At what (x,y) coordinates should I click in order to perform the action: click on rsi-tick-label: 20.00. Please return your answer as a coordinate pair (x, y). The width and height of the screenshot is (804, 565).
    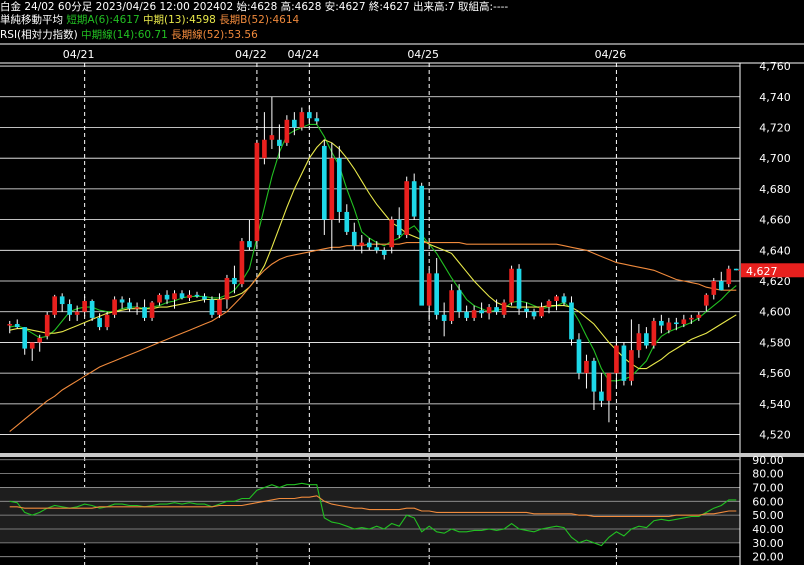
    Looking at the image, I should click on (768, 557).